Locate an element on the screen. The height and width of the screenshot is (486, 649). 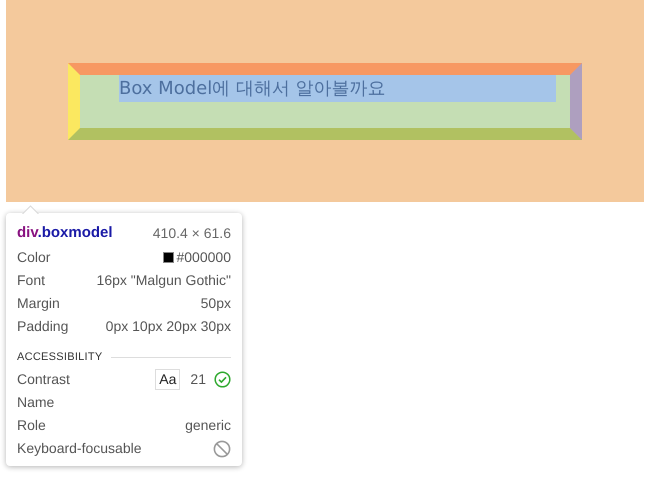
property-value: generic is located at coordinates (208, 425).